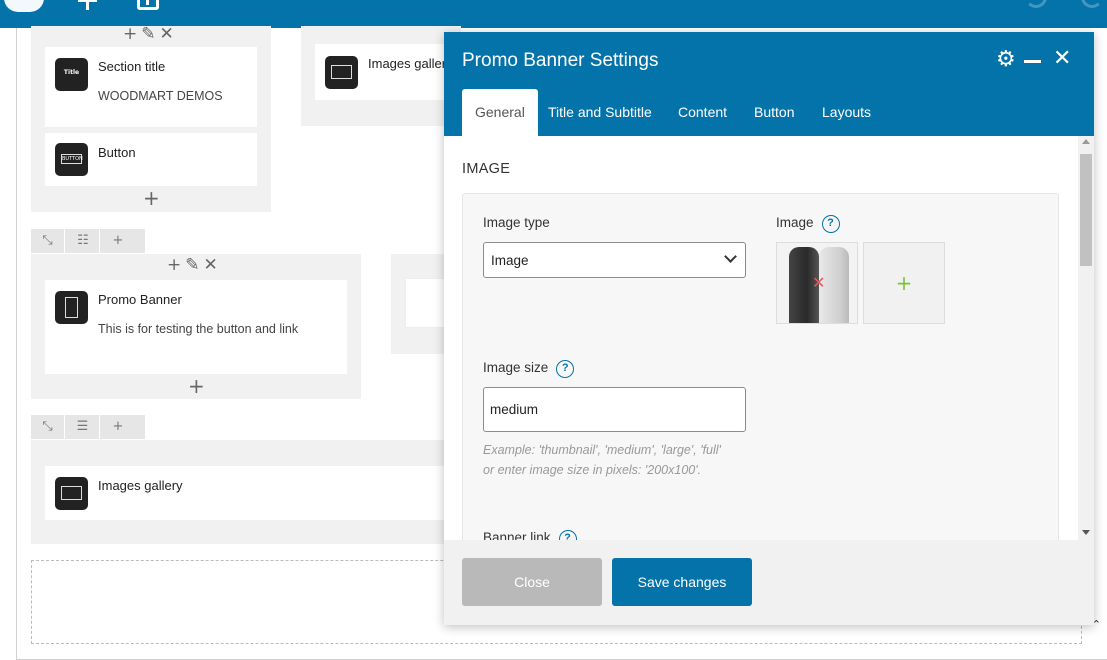 The height and width of the screenshot is (660, 1107). I want to click on modal-scrollbar, so click(1086, 338).